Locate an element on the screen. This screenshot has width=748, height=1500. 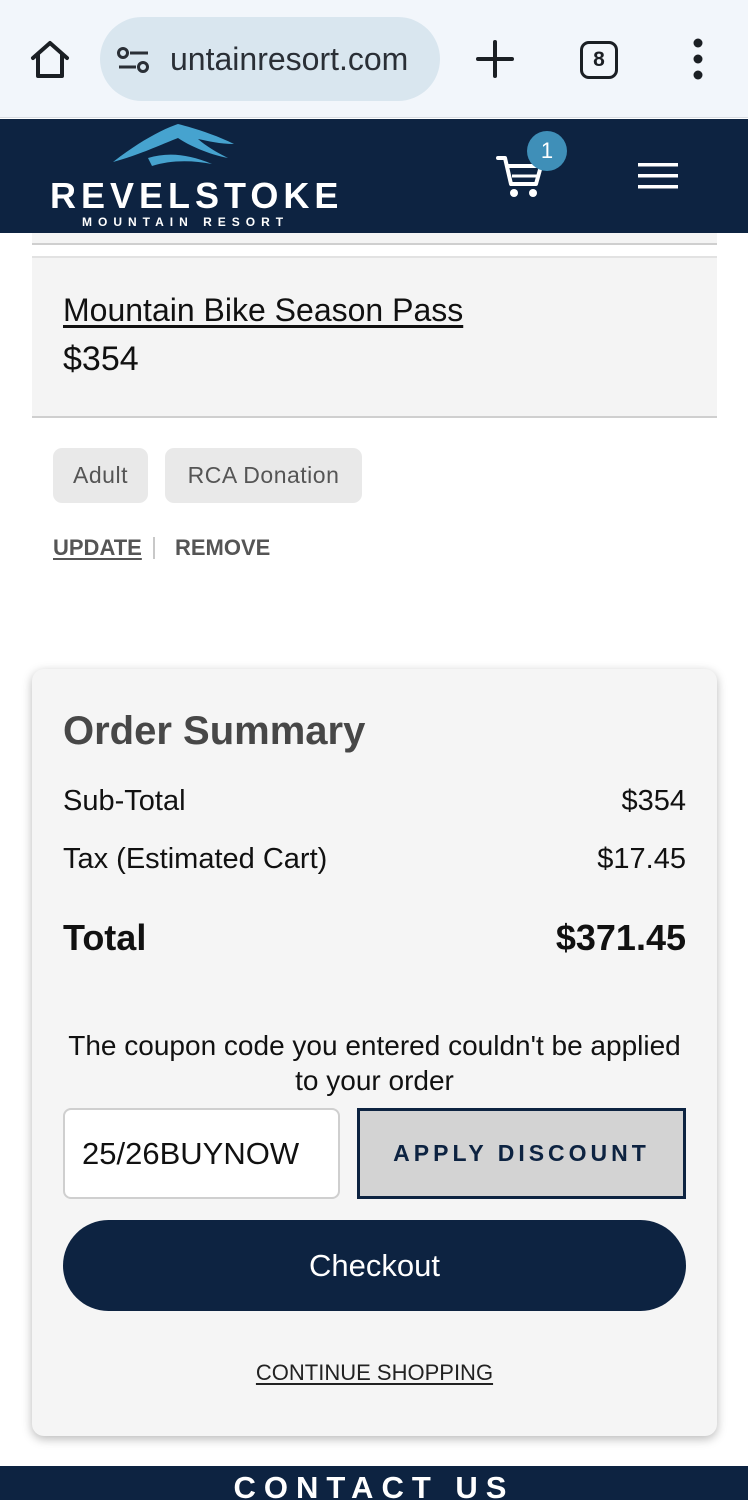
site-settings-icon is located at coordinates (134, 60).